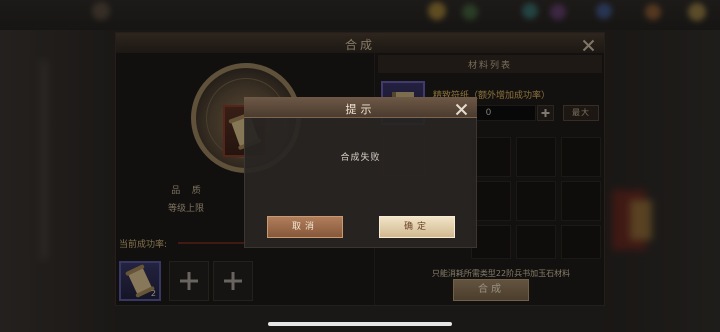  What do you see at coordinates (417, 227) in the screenshot?
I see `confirm-button: 确定` at bounding box center [417, 227].